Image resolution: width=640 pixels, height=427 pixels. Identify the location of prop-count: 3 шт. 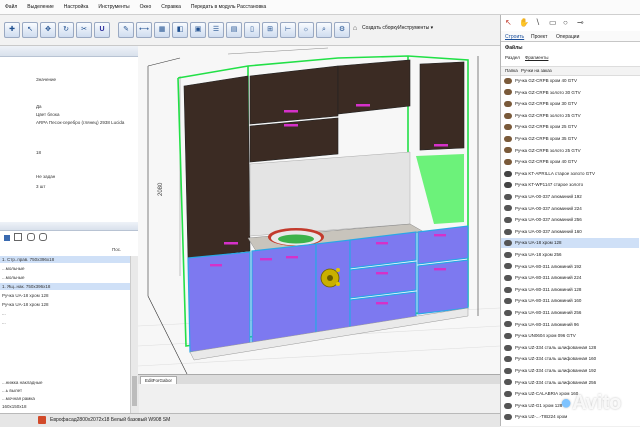
(40, 186).